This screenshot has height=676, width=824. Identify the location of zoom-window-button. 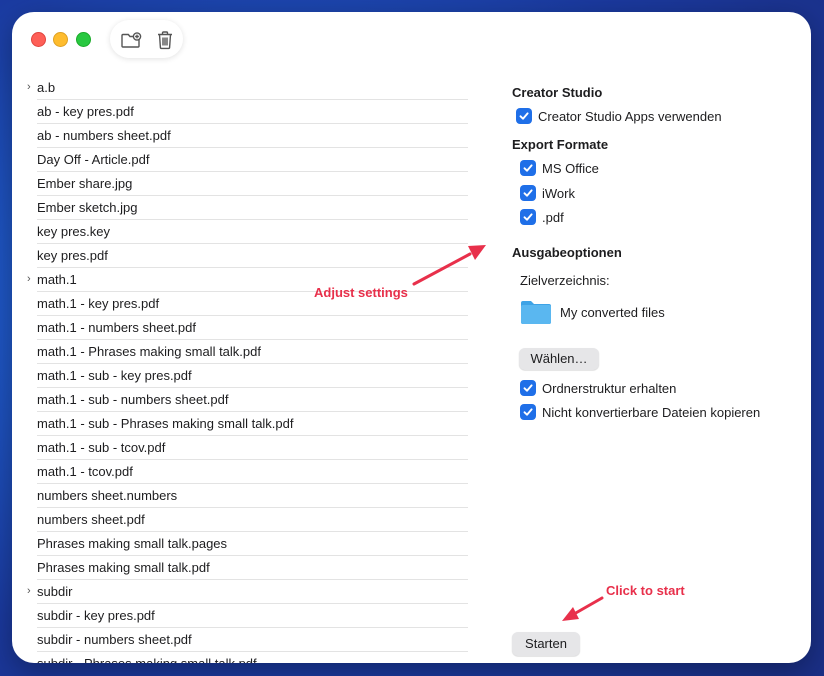
(83, 39).